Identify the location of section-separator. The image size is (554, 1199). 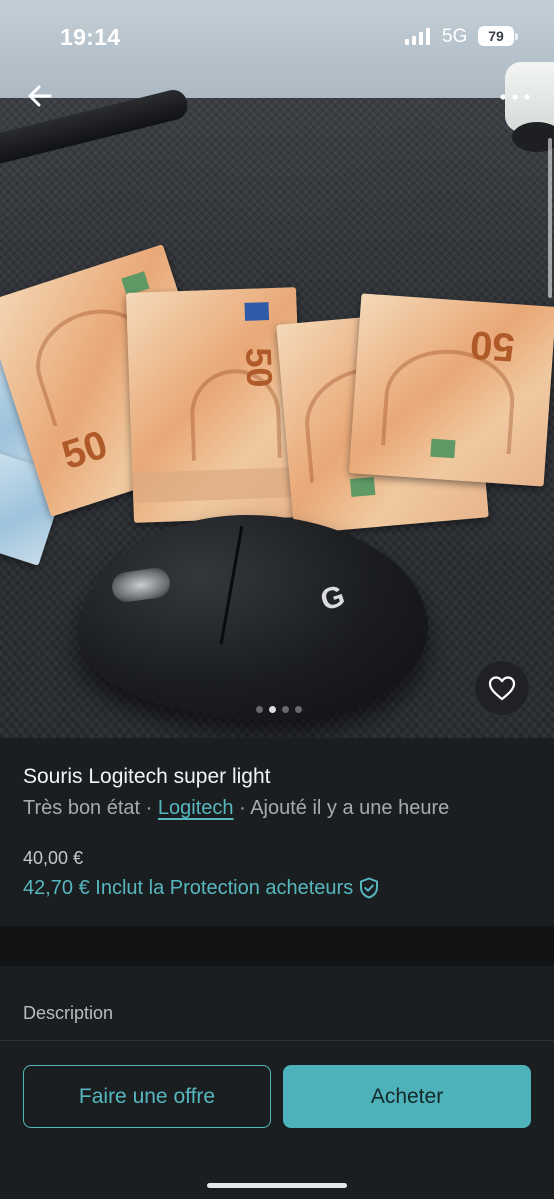
(277, 946).